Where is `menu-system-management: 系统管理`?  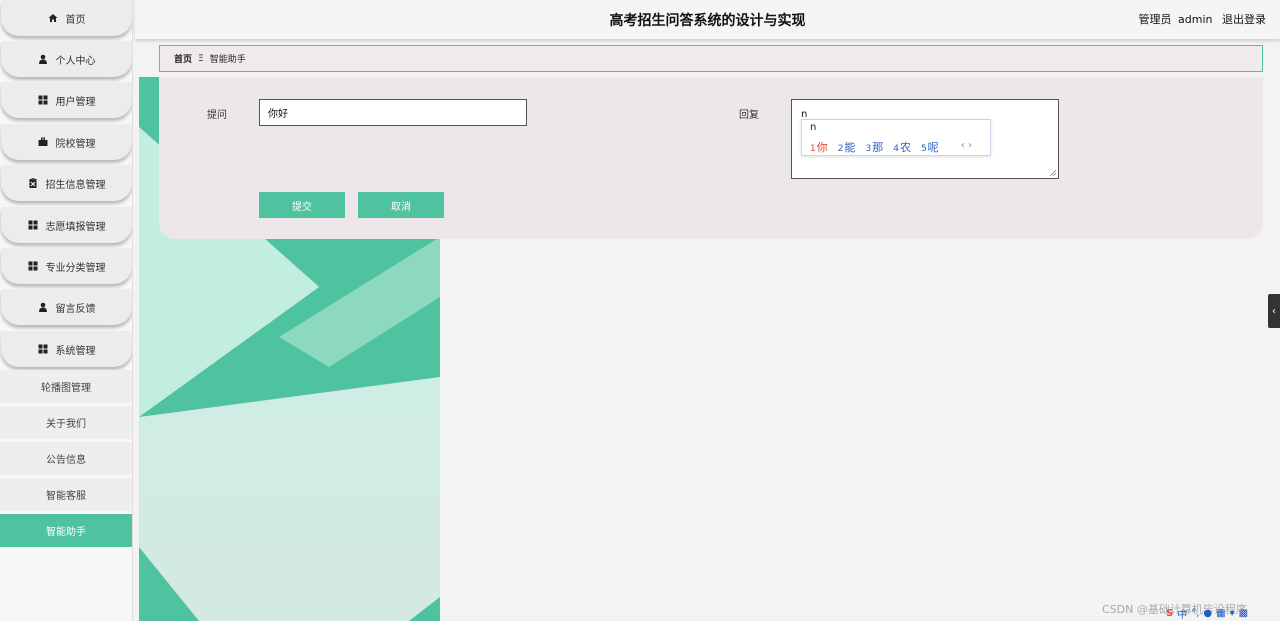 menu-system-management: 系统管理 is located at coordinates (66, 349).